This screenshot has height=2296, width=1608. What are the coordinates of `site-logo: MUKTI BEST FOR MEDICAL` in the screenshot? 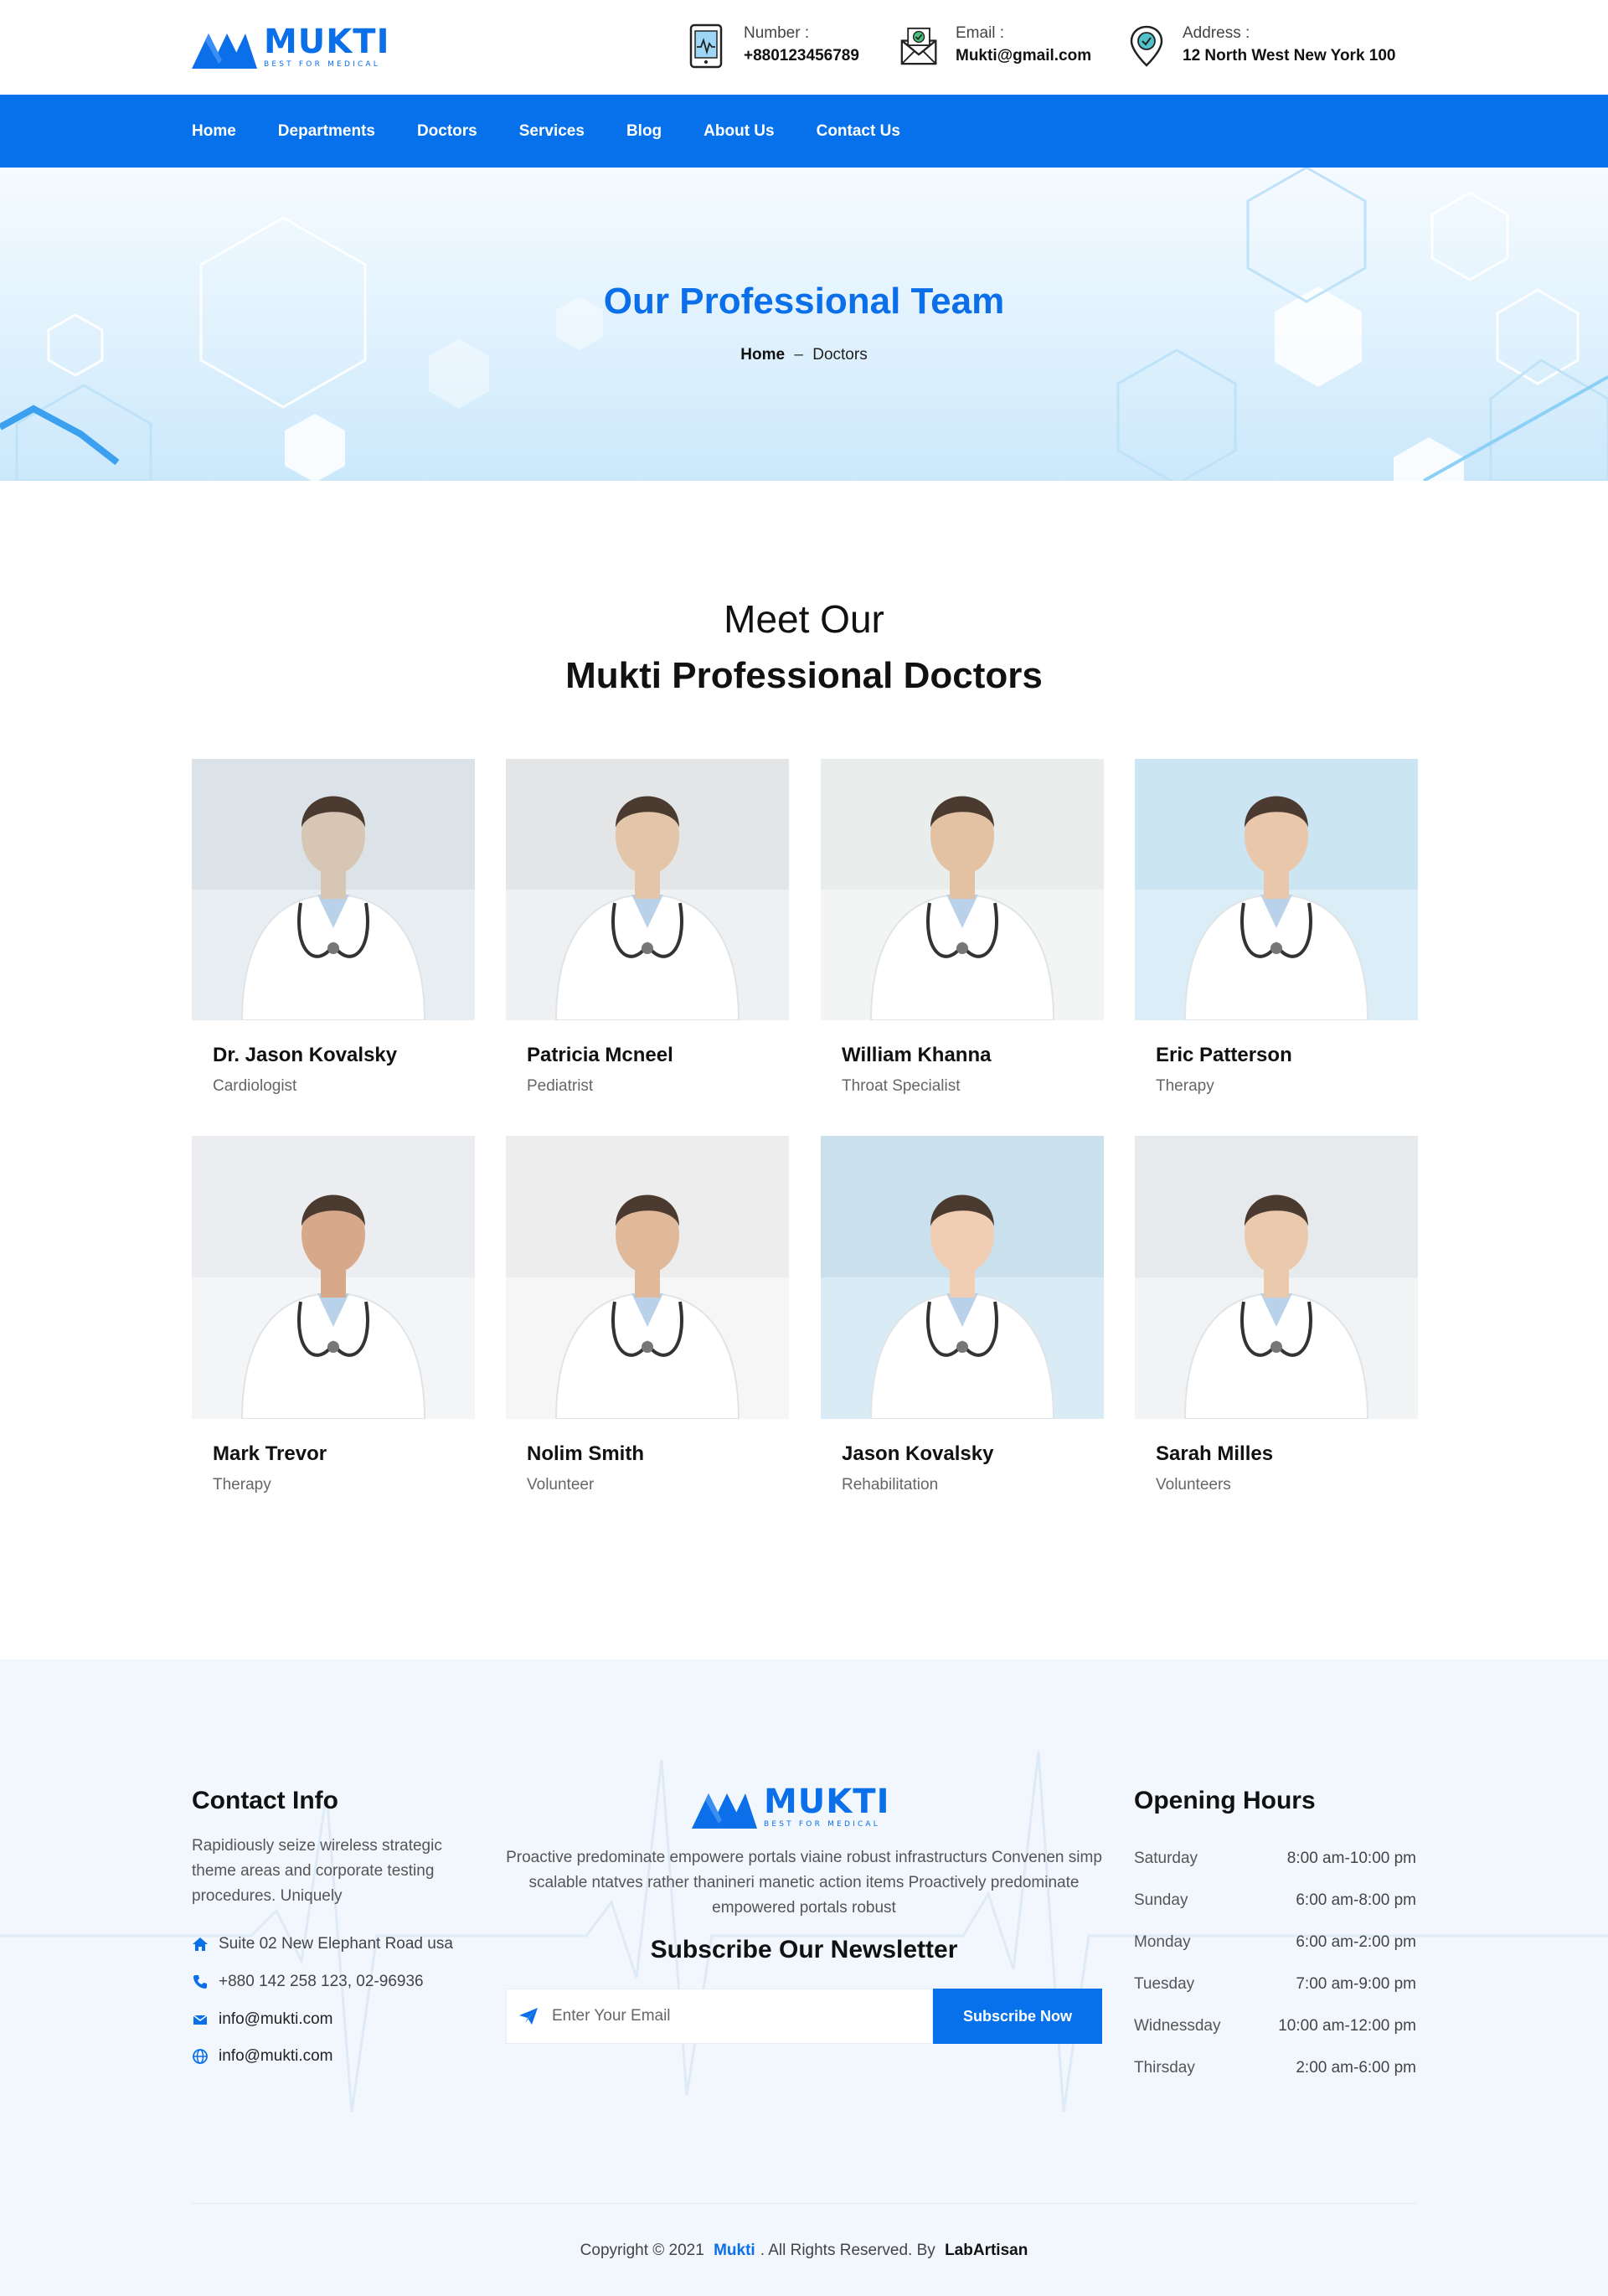 It's located at (290, 46).